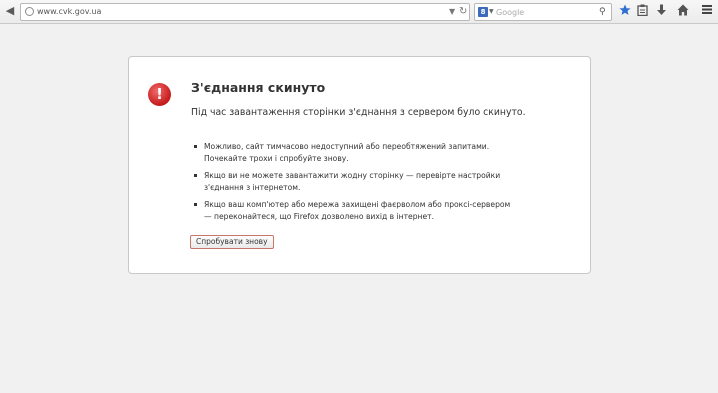 The height and width of the screenshot is (393, 718). I want to click on error-title: З'єднання скинуто, so click(258, 87).